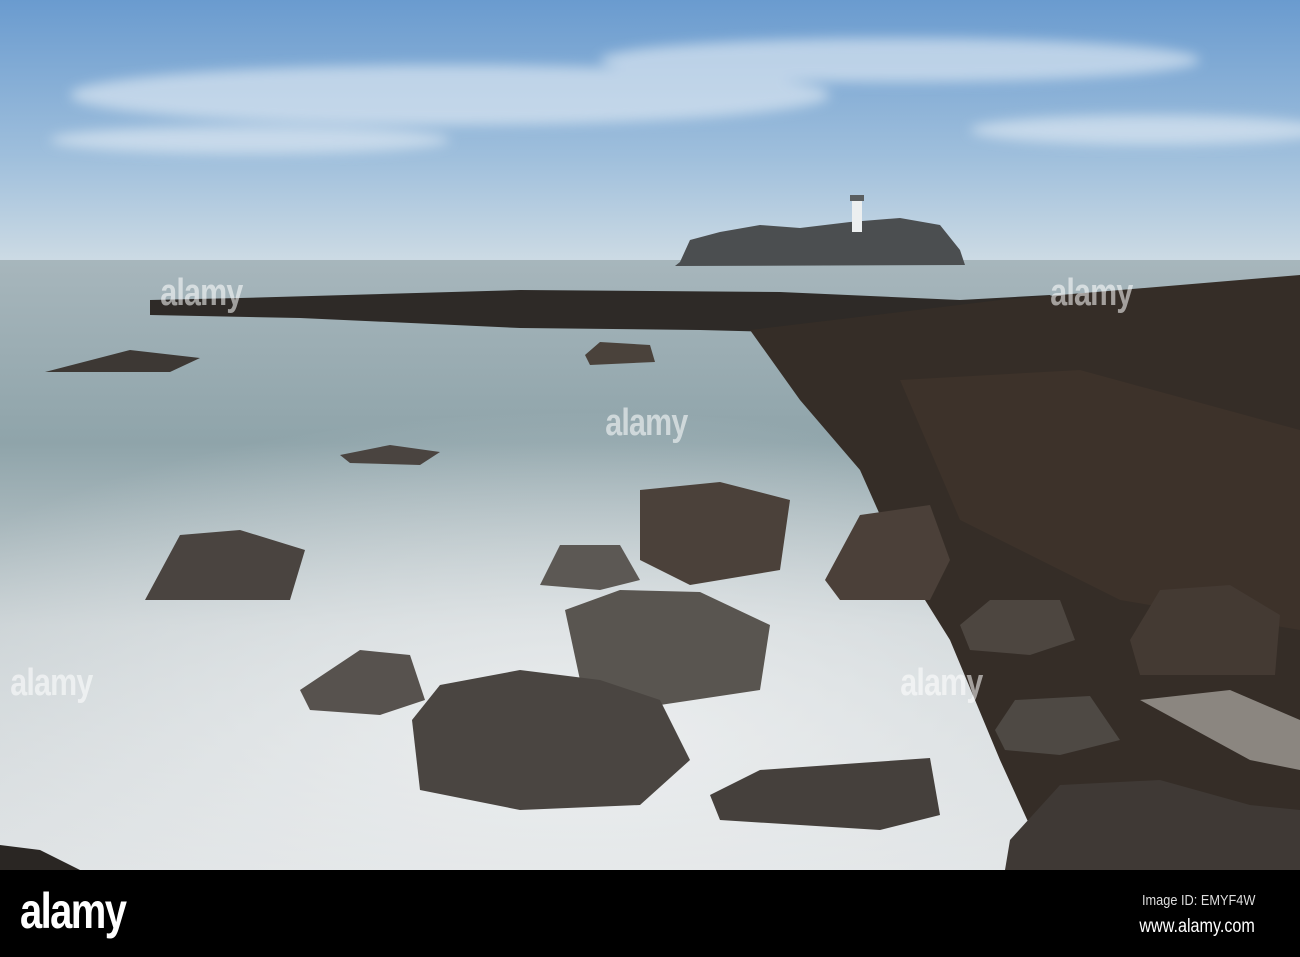 The image size is (1300, 957). What do you see at coordinates (650, 913) in the screenshot?
I see `footer-bar: alamy Image ID: EMYF4W www.alamy.com` at bounding box center [650, 913].